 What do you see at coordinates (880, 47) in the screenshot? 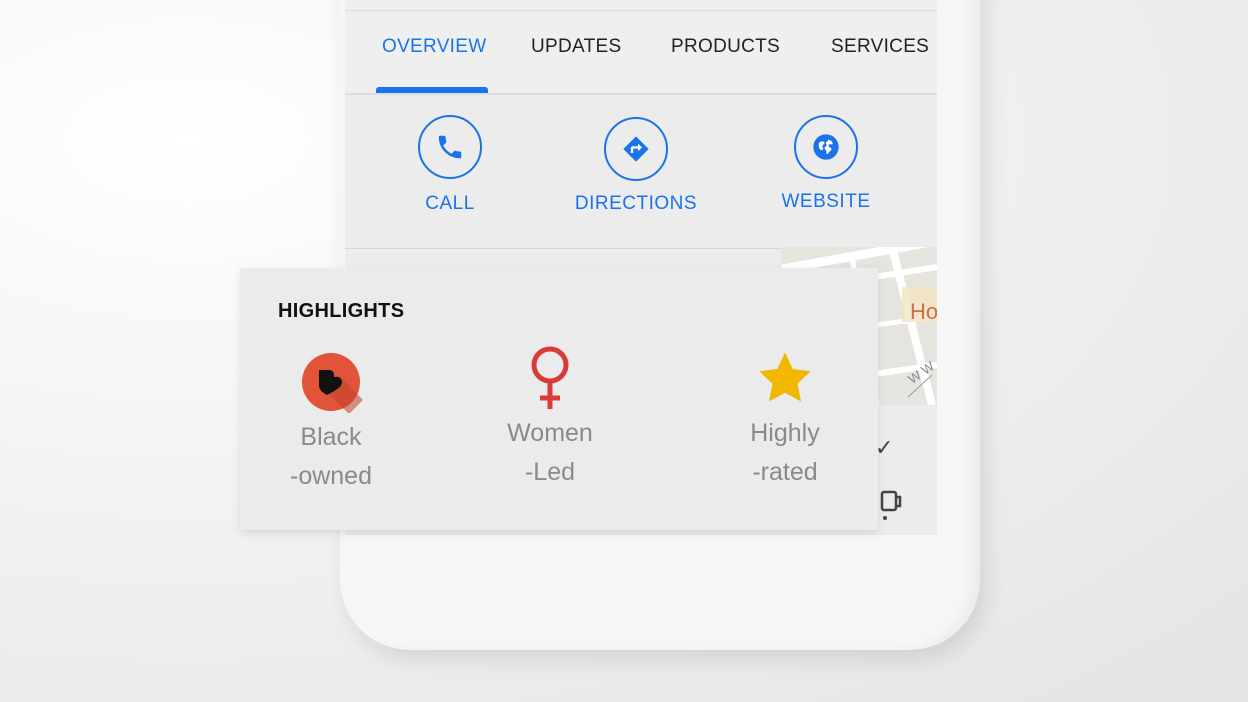
I see `tab-services: SERVICES` at bounding box center [880, 47].